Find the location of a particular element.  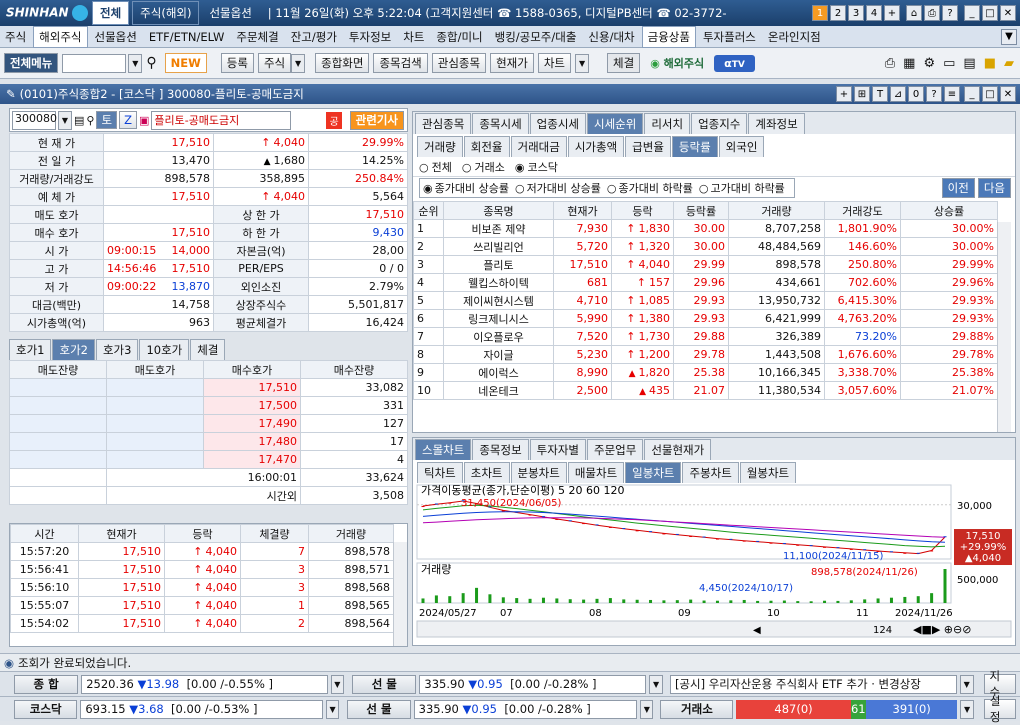

chart-button: 차트 is located at coordinates (554, 63).